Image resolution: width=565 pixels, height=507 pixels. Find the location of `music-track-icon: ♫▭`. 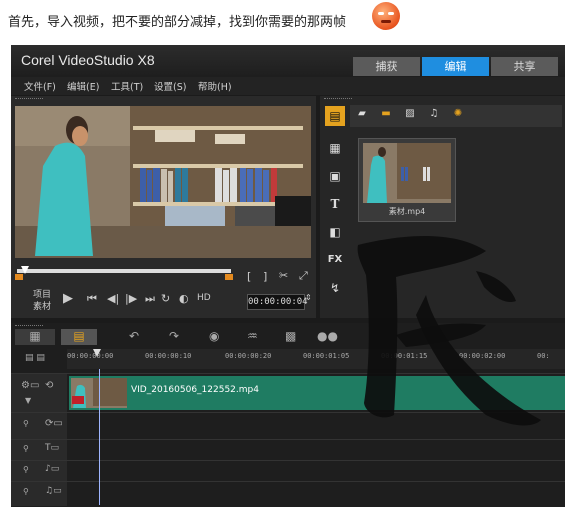

music-track-icon: ♫▭ is located at coordinates (53, 491).